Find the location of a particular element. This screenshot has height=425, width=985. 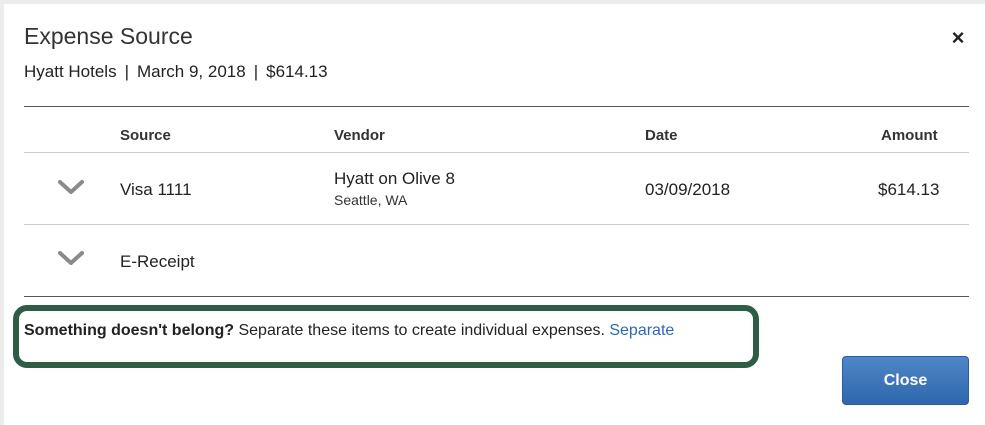

row-divider is located at coordinates (496, 224).